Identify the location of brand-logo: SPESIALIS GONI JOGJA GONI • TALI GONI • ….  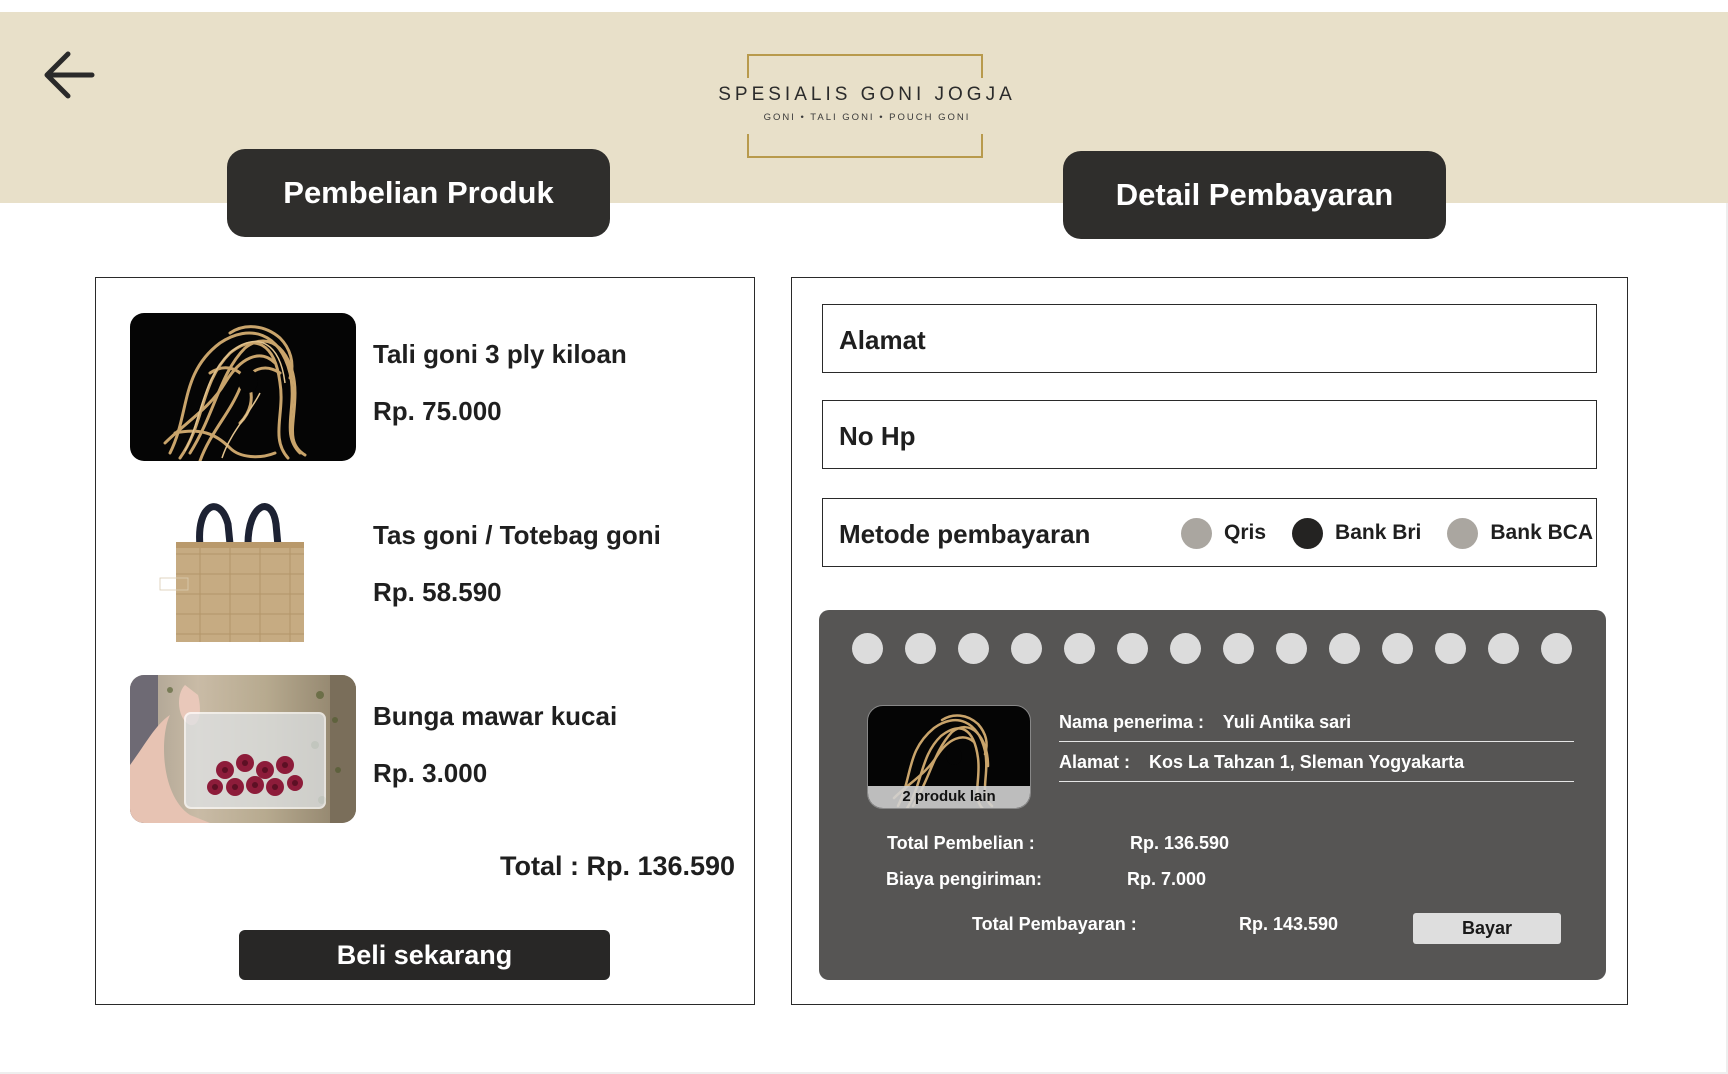
(867, 106).